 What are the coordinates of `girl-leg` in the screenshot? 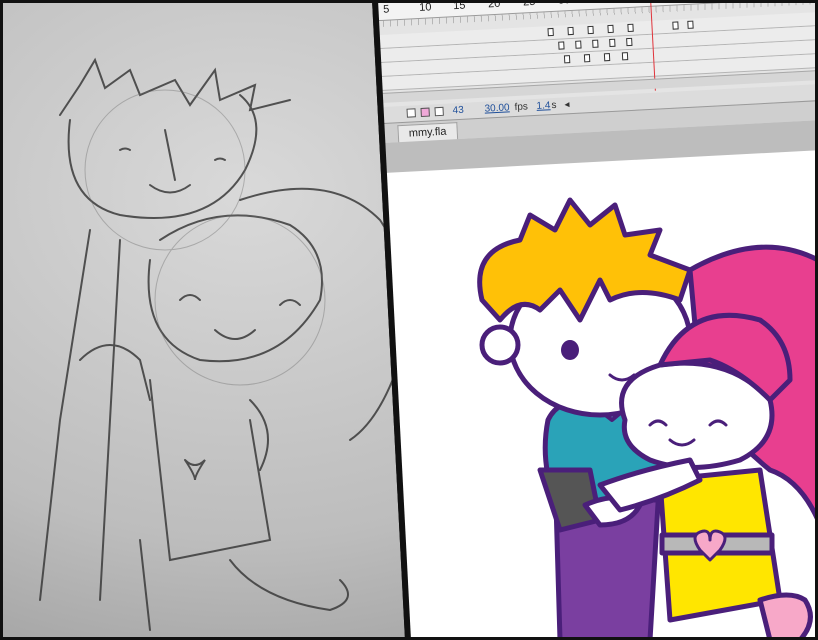 It's located at (785, 616).